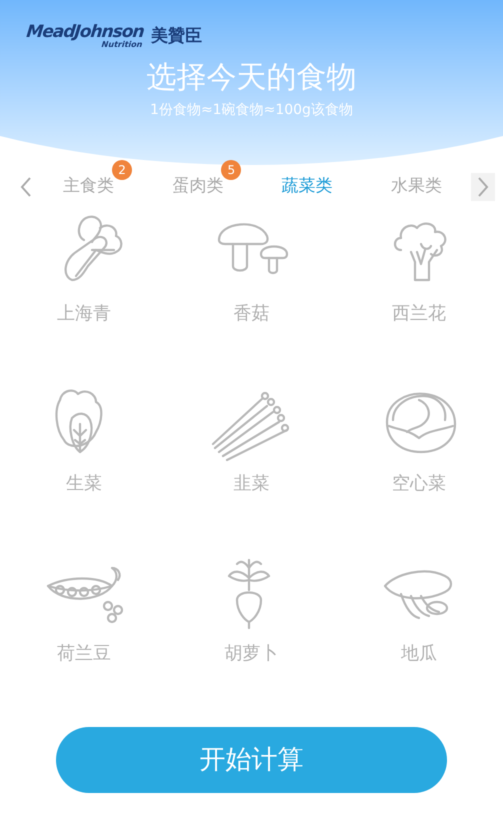 This screenshot has width=503, height=824. Describe the element at coordinates (85, 33) in the screenshot. I see `brand-logo: MeadJohnson` at that location.